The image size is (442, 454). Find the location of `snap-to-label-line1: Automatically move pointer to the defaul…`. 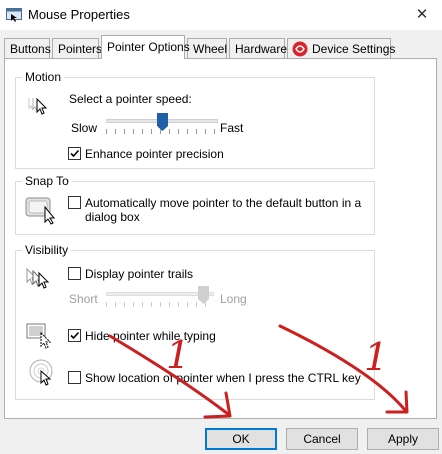

snap-to-label-line1: Automatically move pointer to the defaul… is located at coordinates (223, 203).